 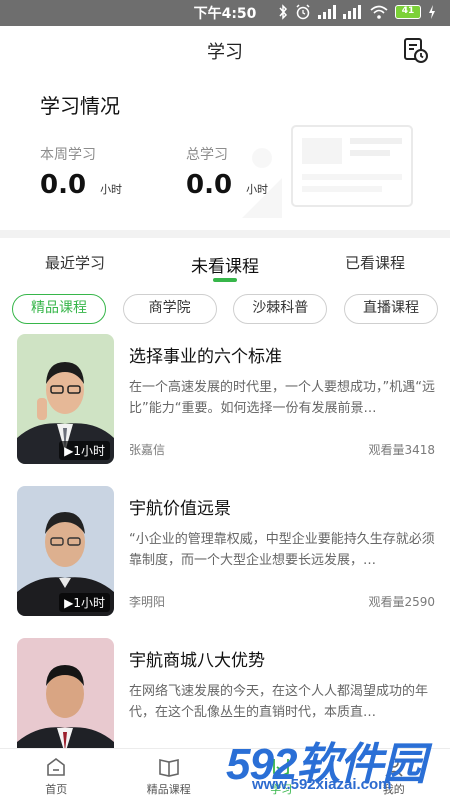 What do you see at coordinates (63, 185) in the screenshot?
I see `weekly-study-value: 0.0` at bounding box center [63, 185].